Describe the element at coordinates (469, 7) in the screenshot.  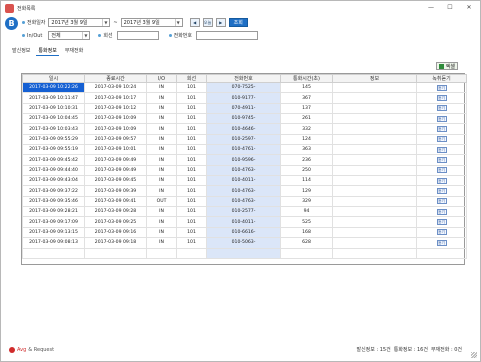
I see `close-button: ✕` at that location.